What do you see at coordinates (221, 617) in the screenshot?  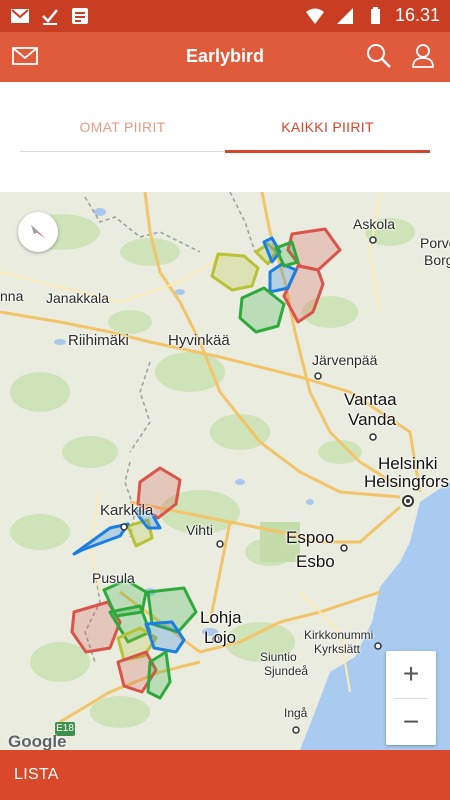 I see `map-label-lohja: Lohja` at bounding box center [221, 617].